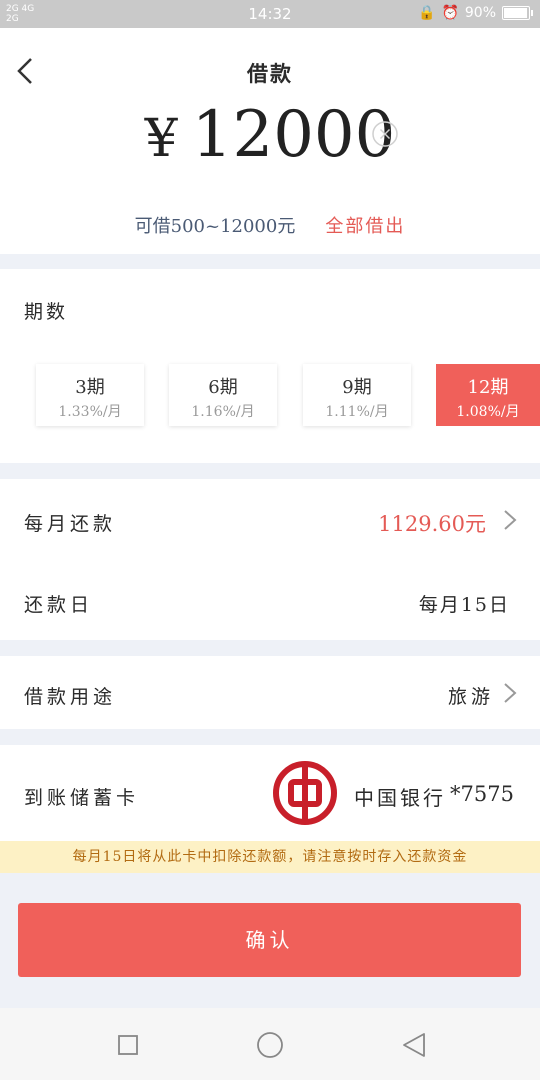 This screenshot has width=540, height=1080. I want to click on battery-fill, so click(516, 13).